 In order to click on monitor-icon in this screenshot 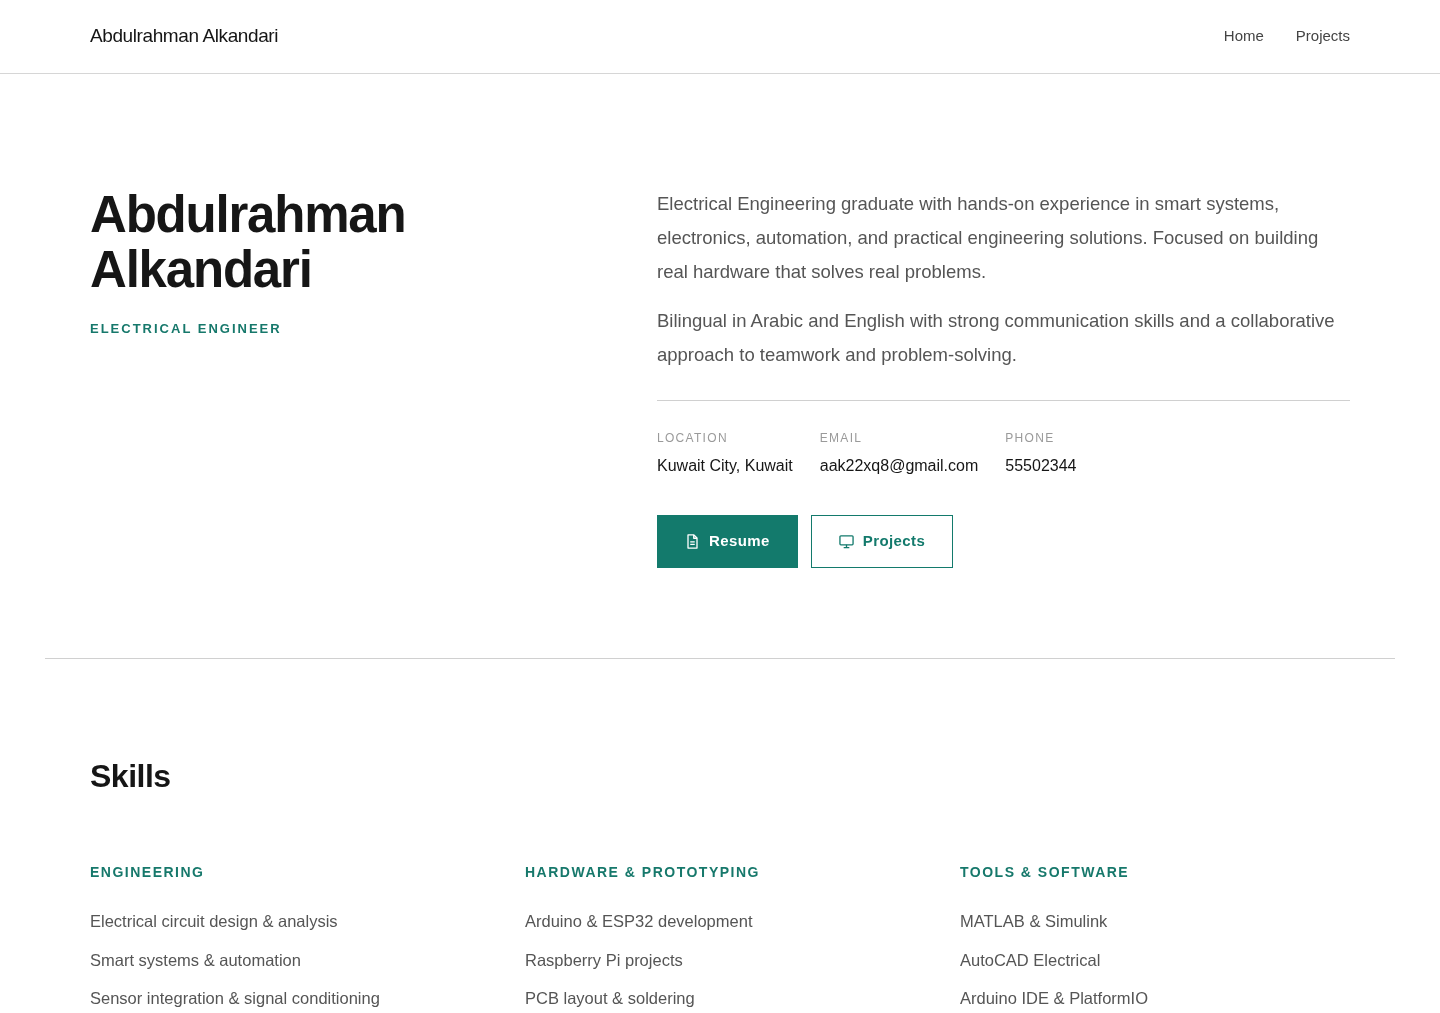, I will do `click(846, 541)`.